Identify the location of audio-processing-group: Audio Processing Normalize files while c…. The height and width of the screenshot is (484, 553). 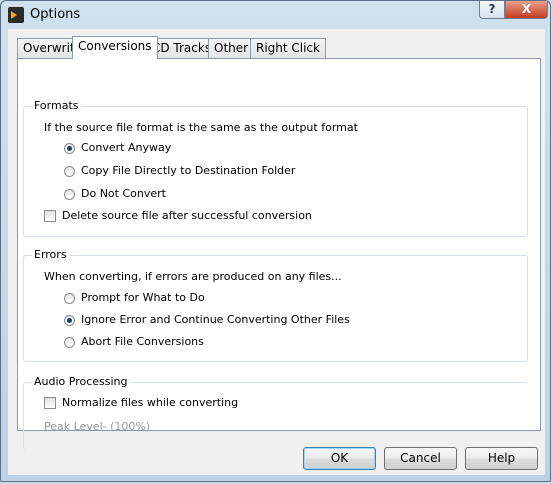
(275, 412).